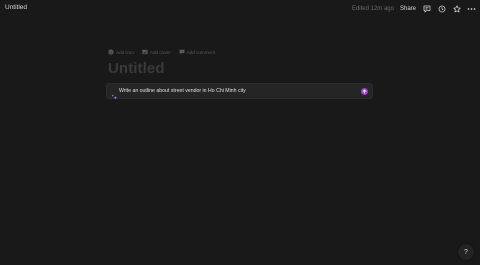  What do you see at coordinates (373, 9) in the screenshot?
I see `edited-timestamp: Edited 12m ago` at bounding box center [373, 9].